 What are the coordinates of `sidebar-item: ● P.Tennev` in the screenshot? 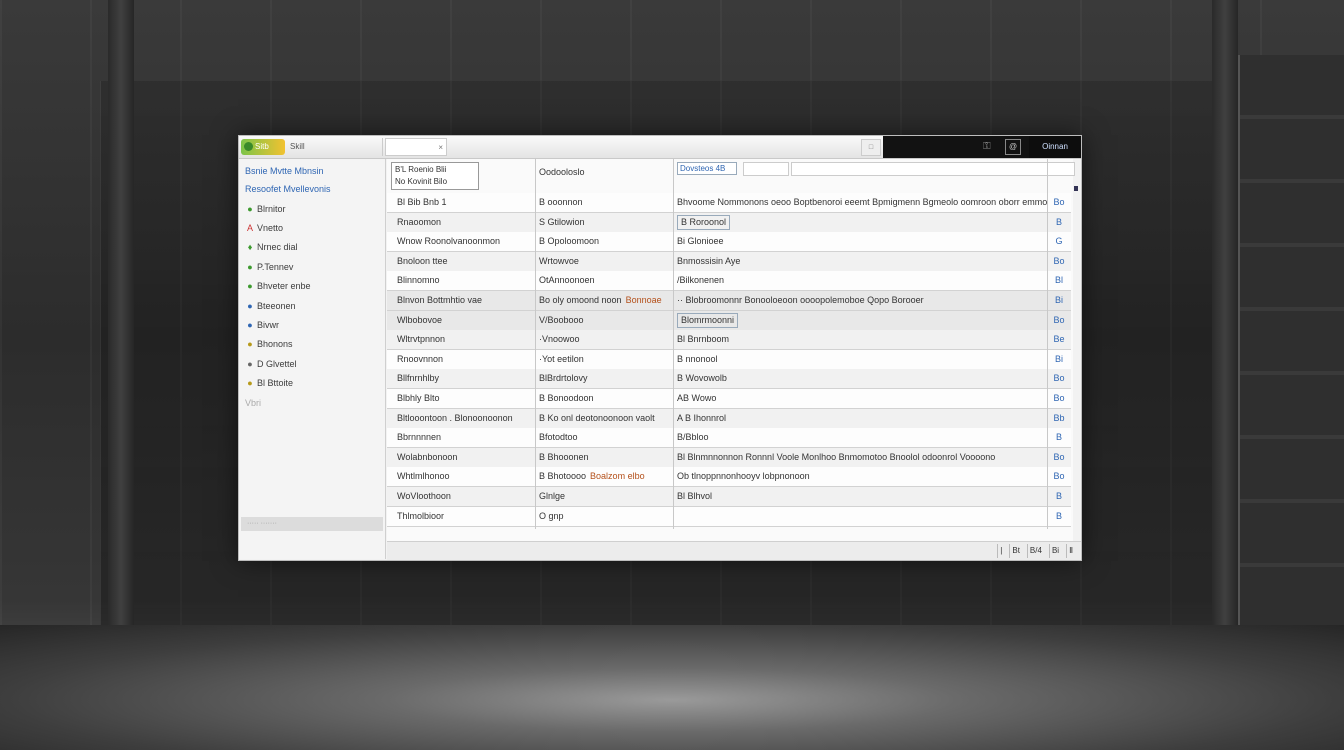 It's located at (269, 267).